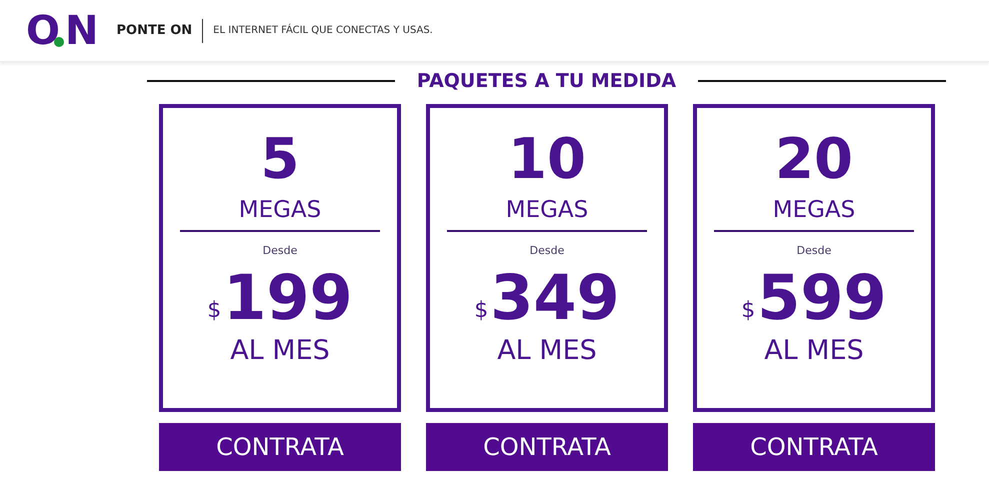  Describe the element at coordinates (154, 30) in the screenshot. I see `brand-name: PONTE ON` at that location.